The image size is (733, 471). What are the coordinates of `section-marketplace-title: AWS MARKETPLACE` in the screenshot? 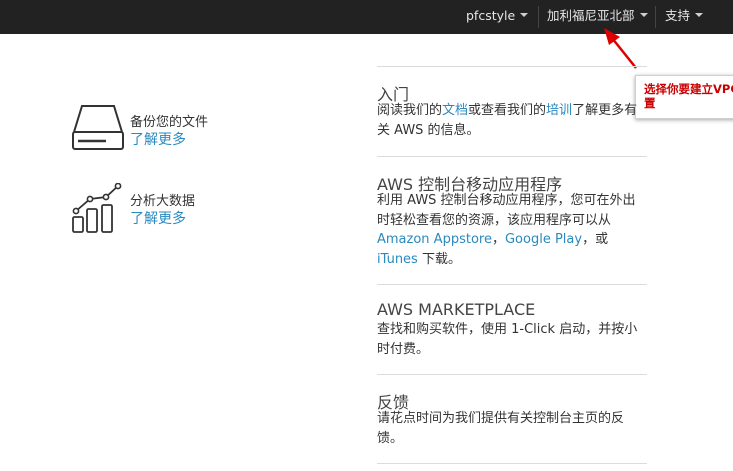 It's located at (456, 309).